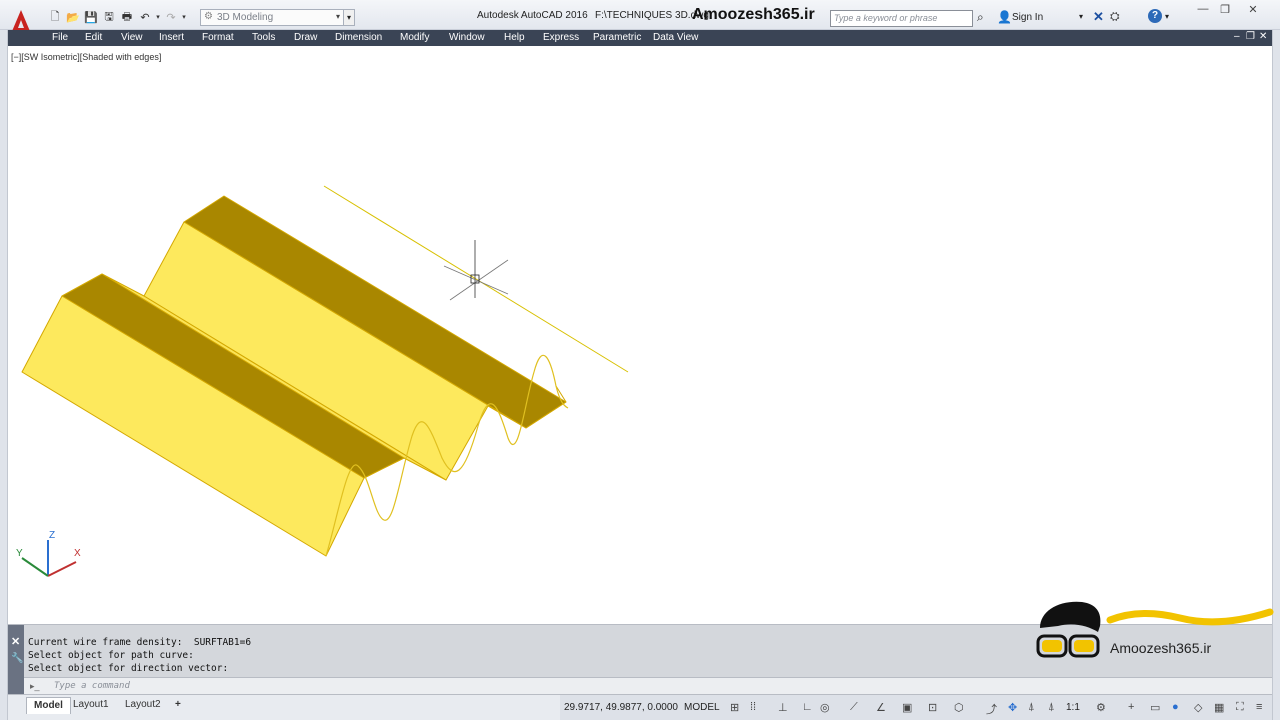 The height and width of the screenshot is (720, 1280). Describe the element at coordinates (245, 17) in the screenshot. I see `workspace-label: 3D Modeling` at that location.